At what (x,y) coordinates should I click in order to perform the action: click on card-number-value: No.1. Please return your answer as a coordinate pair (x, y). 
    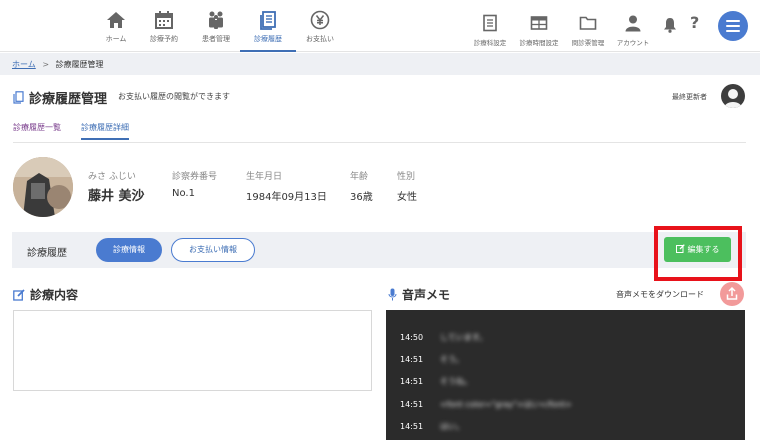
    Looking at the image, I should click on (183, 193).